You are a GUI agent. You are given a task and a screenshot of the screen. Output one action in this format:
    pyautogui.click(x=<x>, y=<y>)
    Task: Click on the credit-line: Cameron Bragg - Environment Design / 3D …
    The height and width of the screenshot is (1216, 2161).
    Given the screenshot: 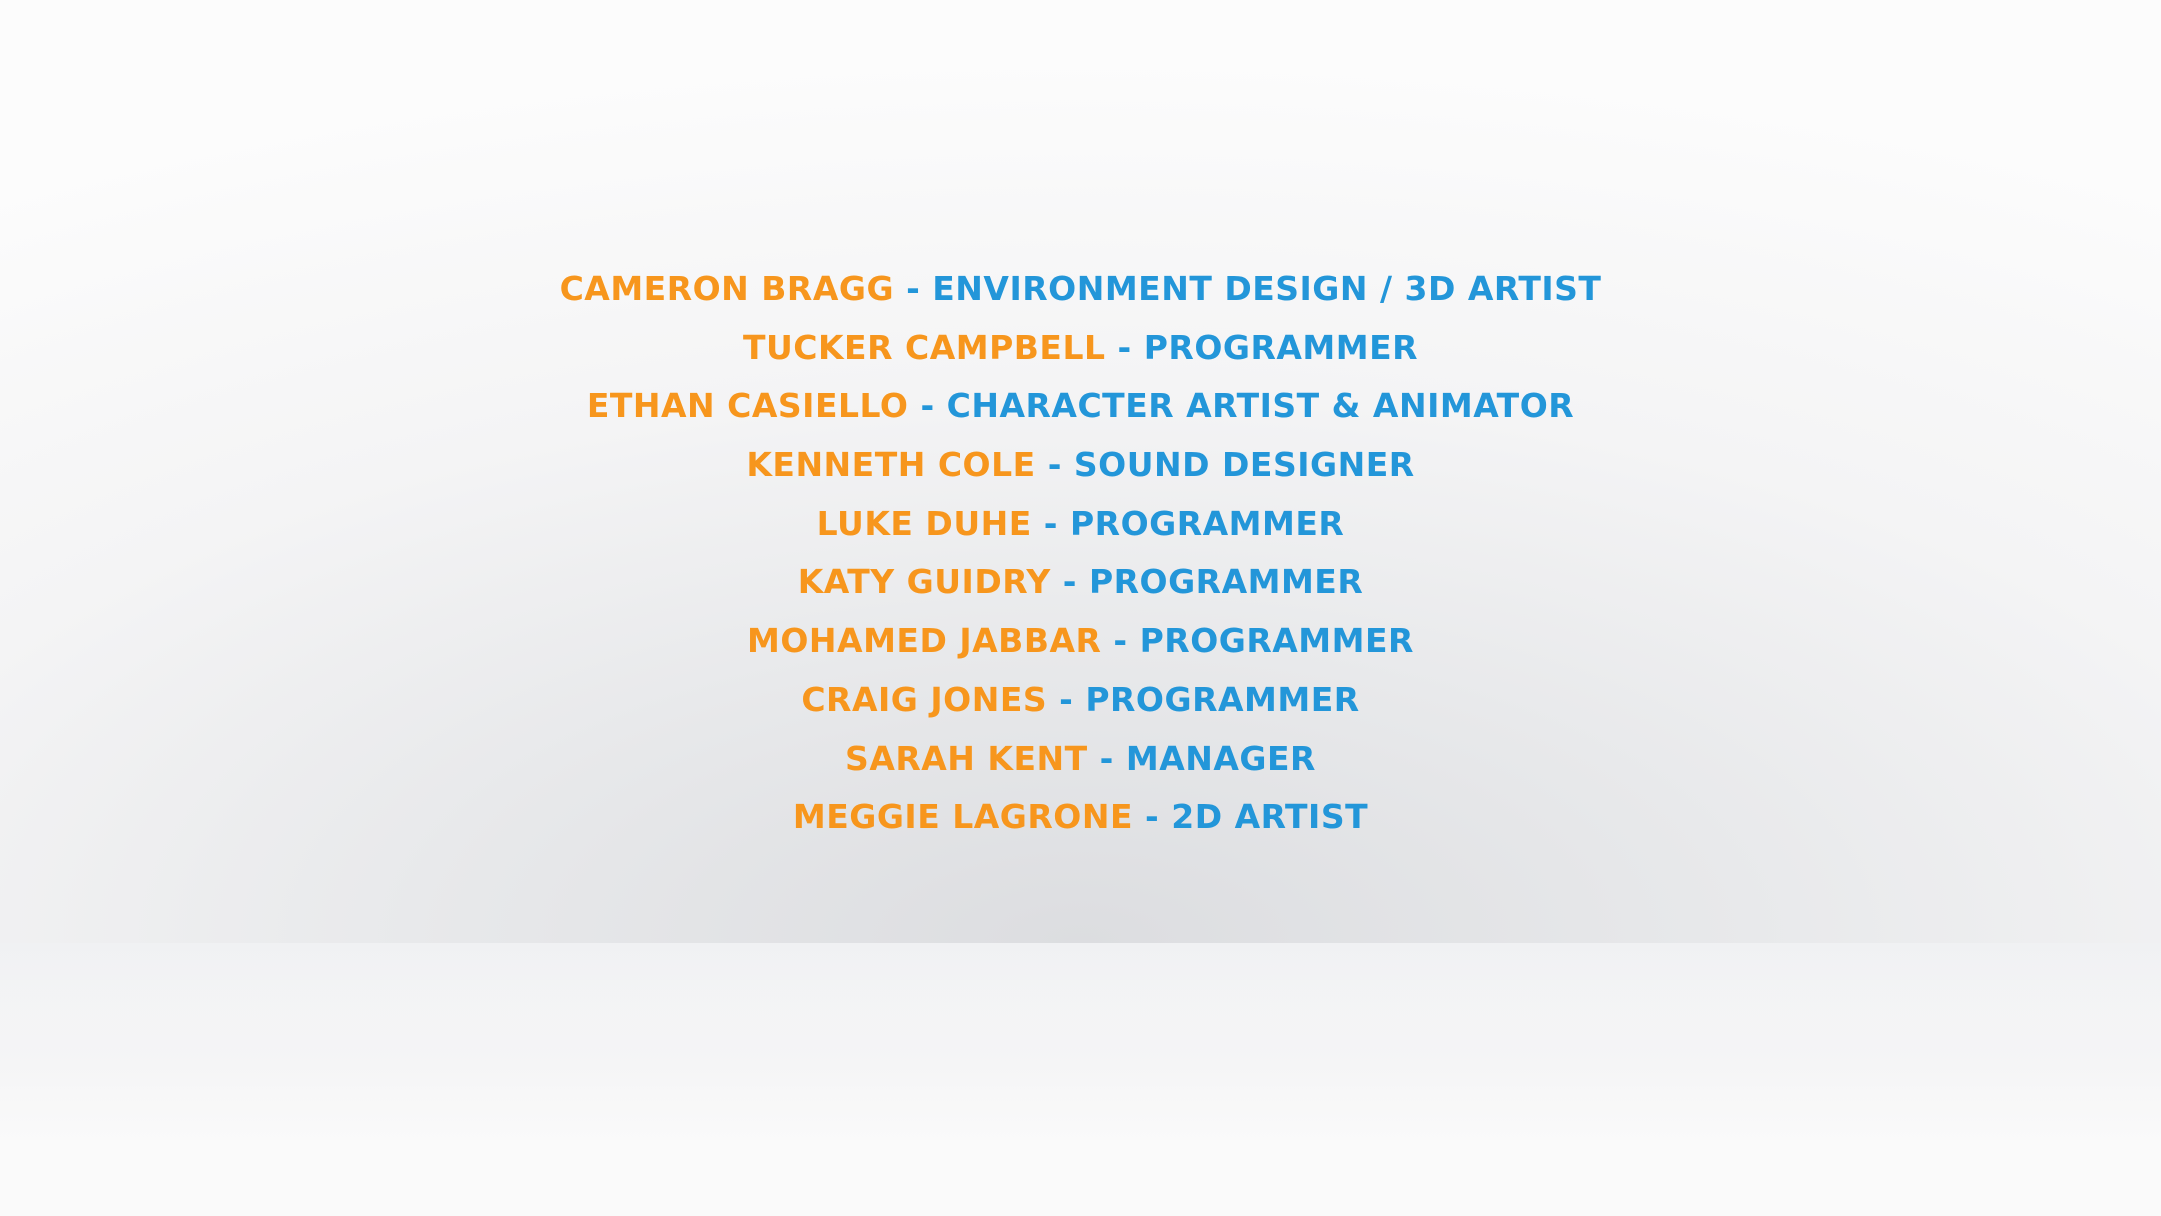 What is the action you would take?
    pyautogui.click(x=1080, y=289)
    